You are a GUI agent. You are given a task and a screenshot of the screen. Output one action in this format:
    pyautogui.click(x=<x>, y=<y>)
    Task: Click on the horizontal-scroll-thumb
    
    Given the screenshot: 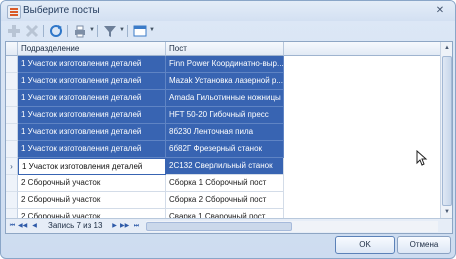 What is the action you would take?
    pyautogui.click(x=219, y=226)
    